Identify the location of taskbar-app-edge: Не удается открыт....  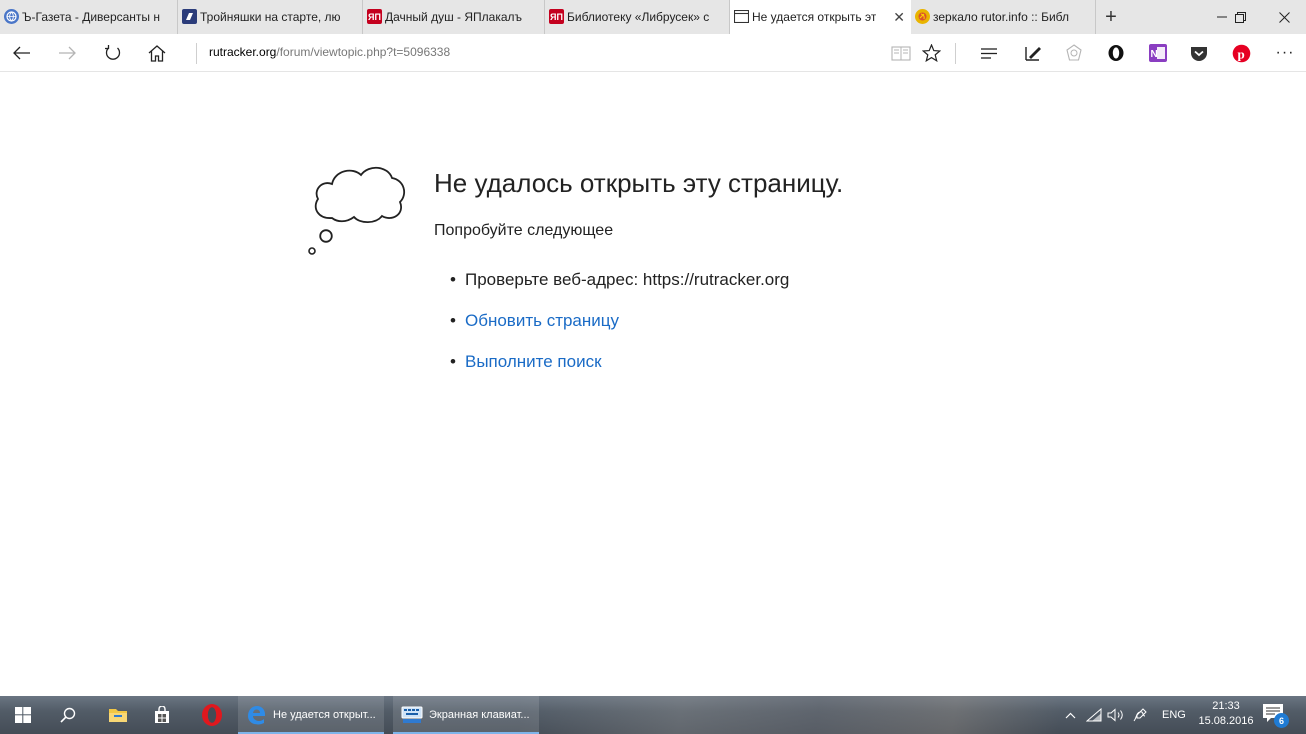
(311, 715).